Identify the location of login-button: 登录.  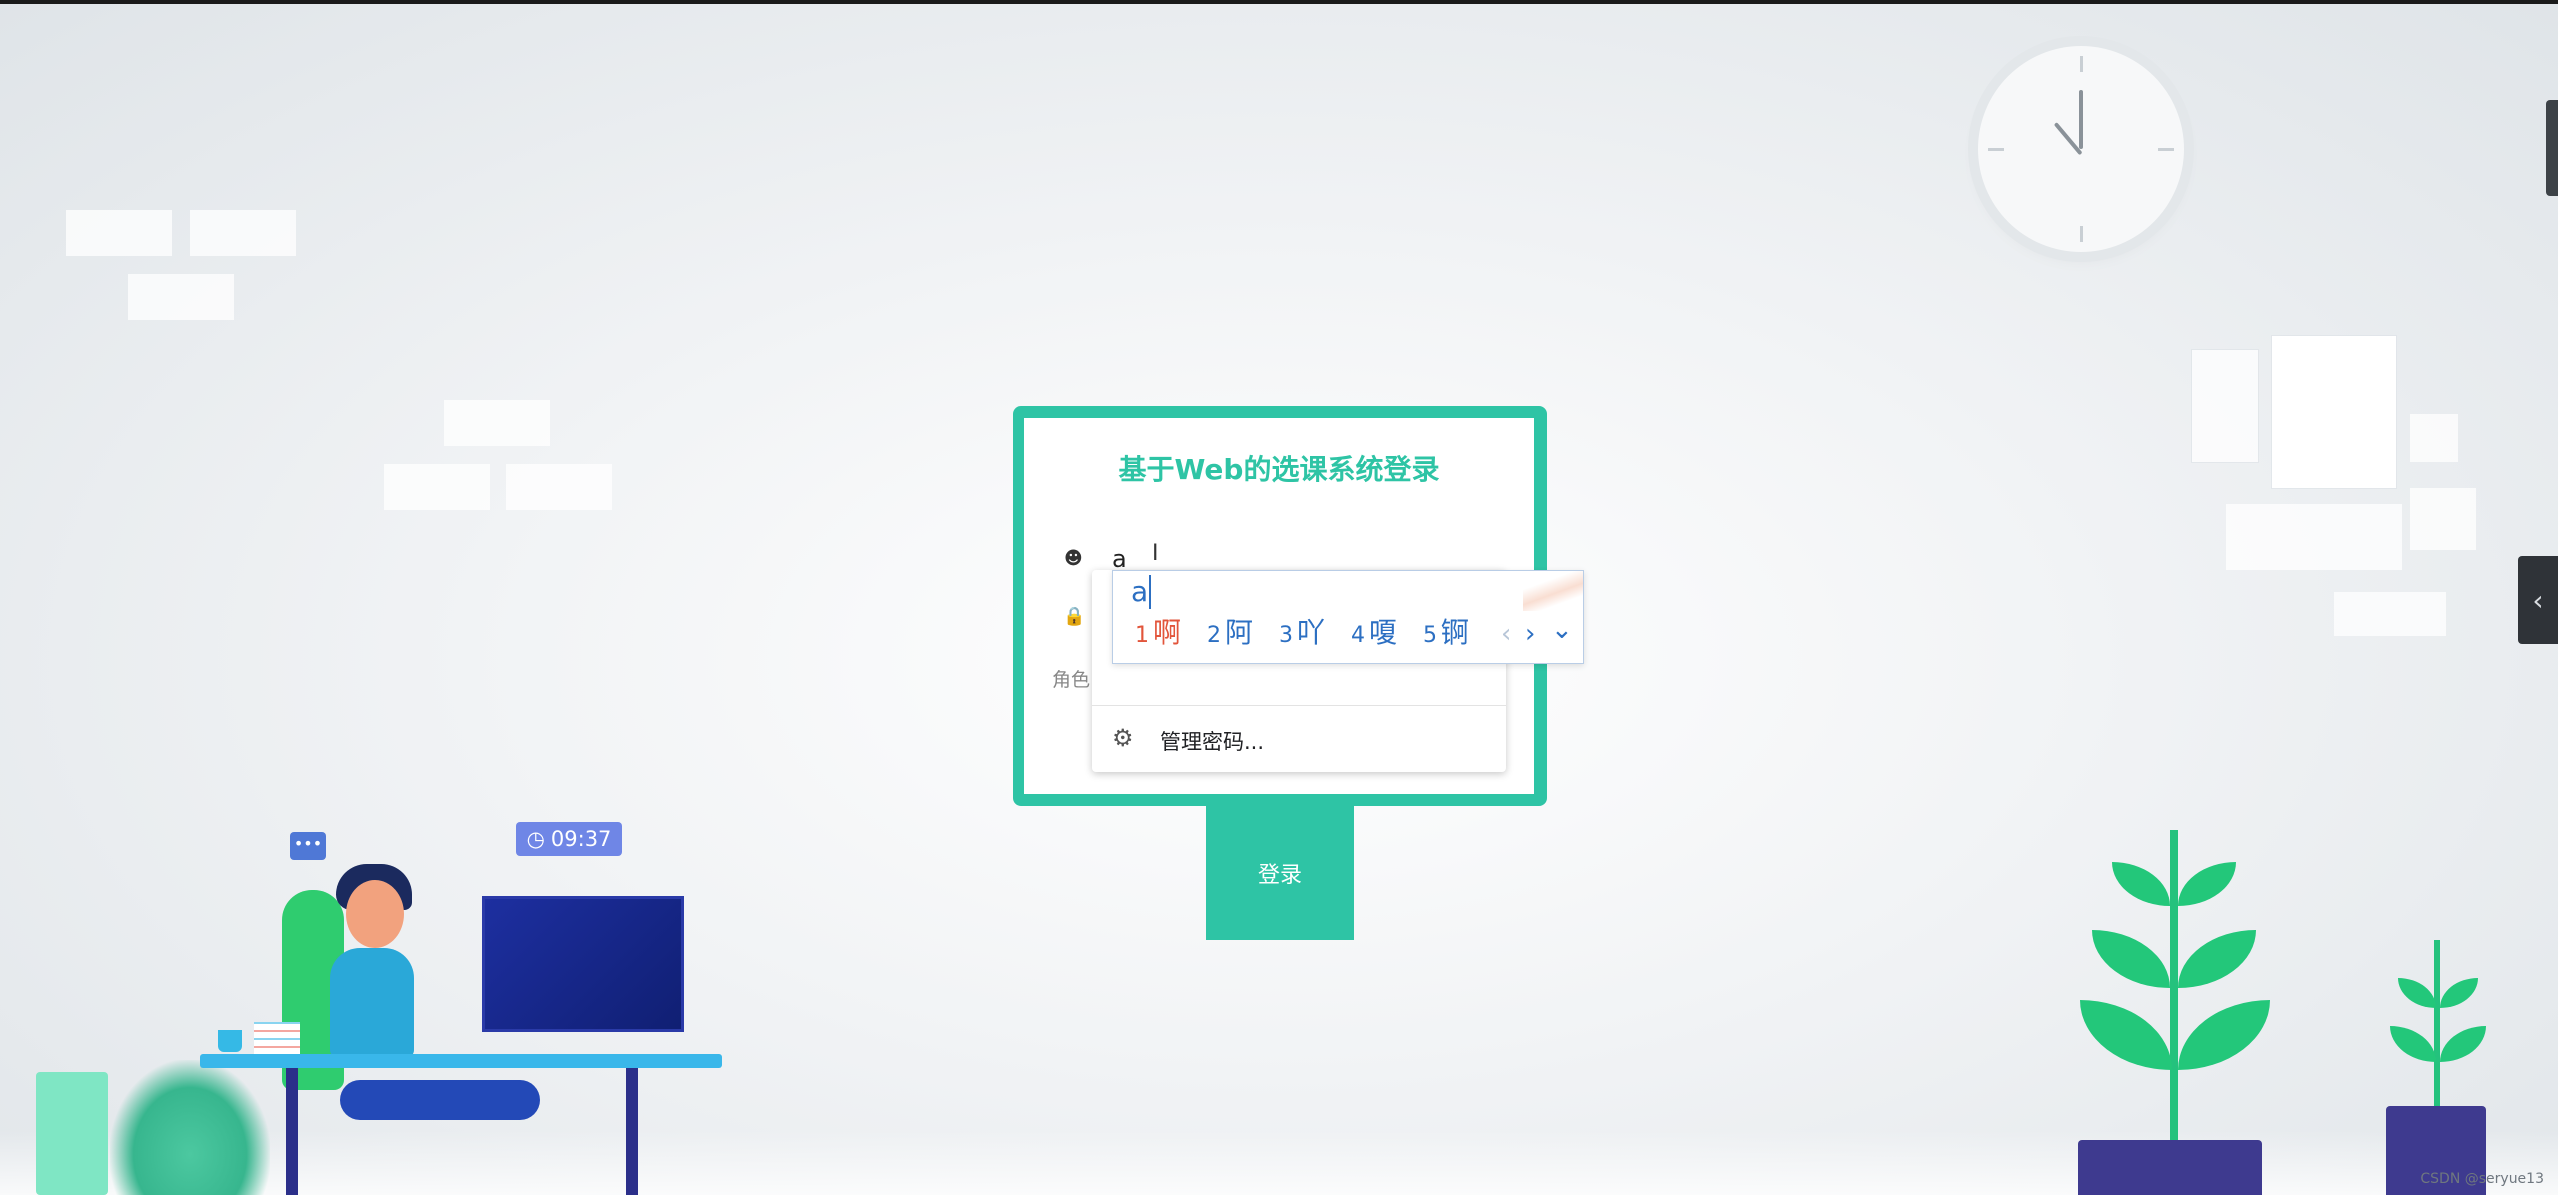
(1280, 873).